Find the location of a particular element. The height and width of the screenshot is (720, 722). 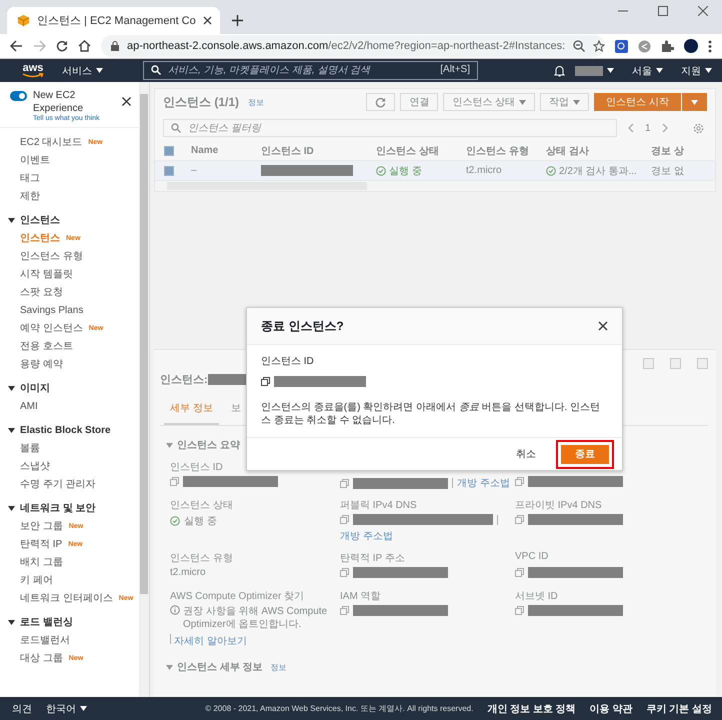

panel-title: 인스턴스 (1/1) is located at coordinates (201, 102).